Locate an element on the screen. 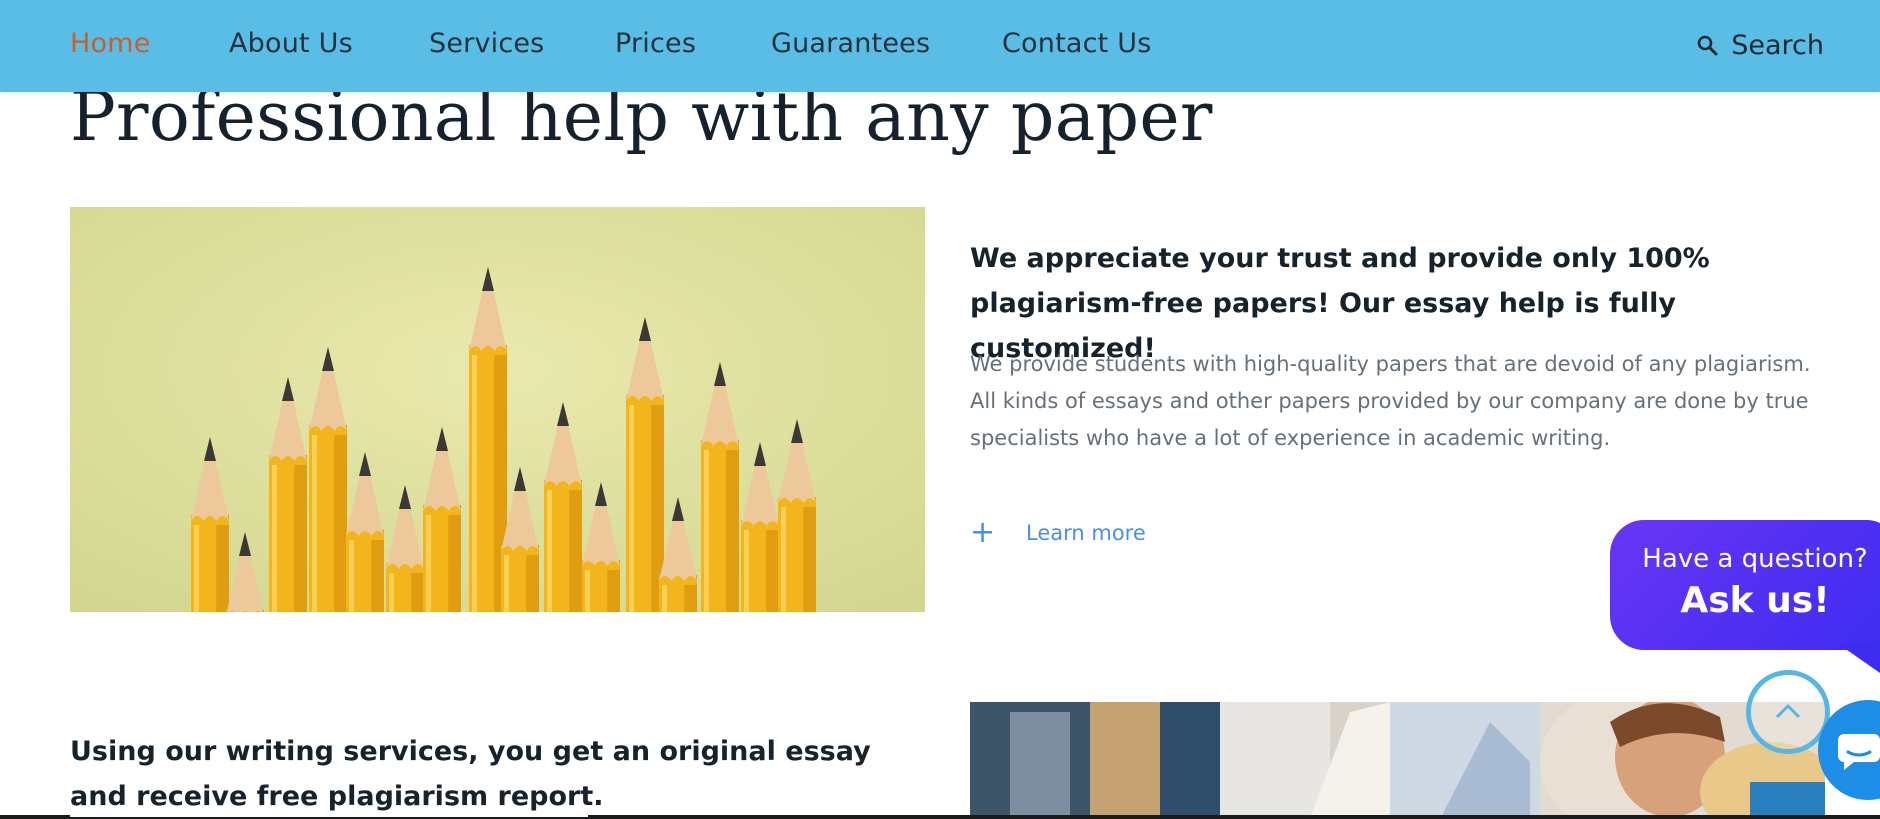 This screenshot has height=819, width=1880. search-button: Search is located at coordinates (1760, 45).